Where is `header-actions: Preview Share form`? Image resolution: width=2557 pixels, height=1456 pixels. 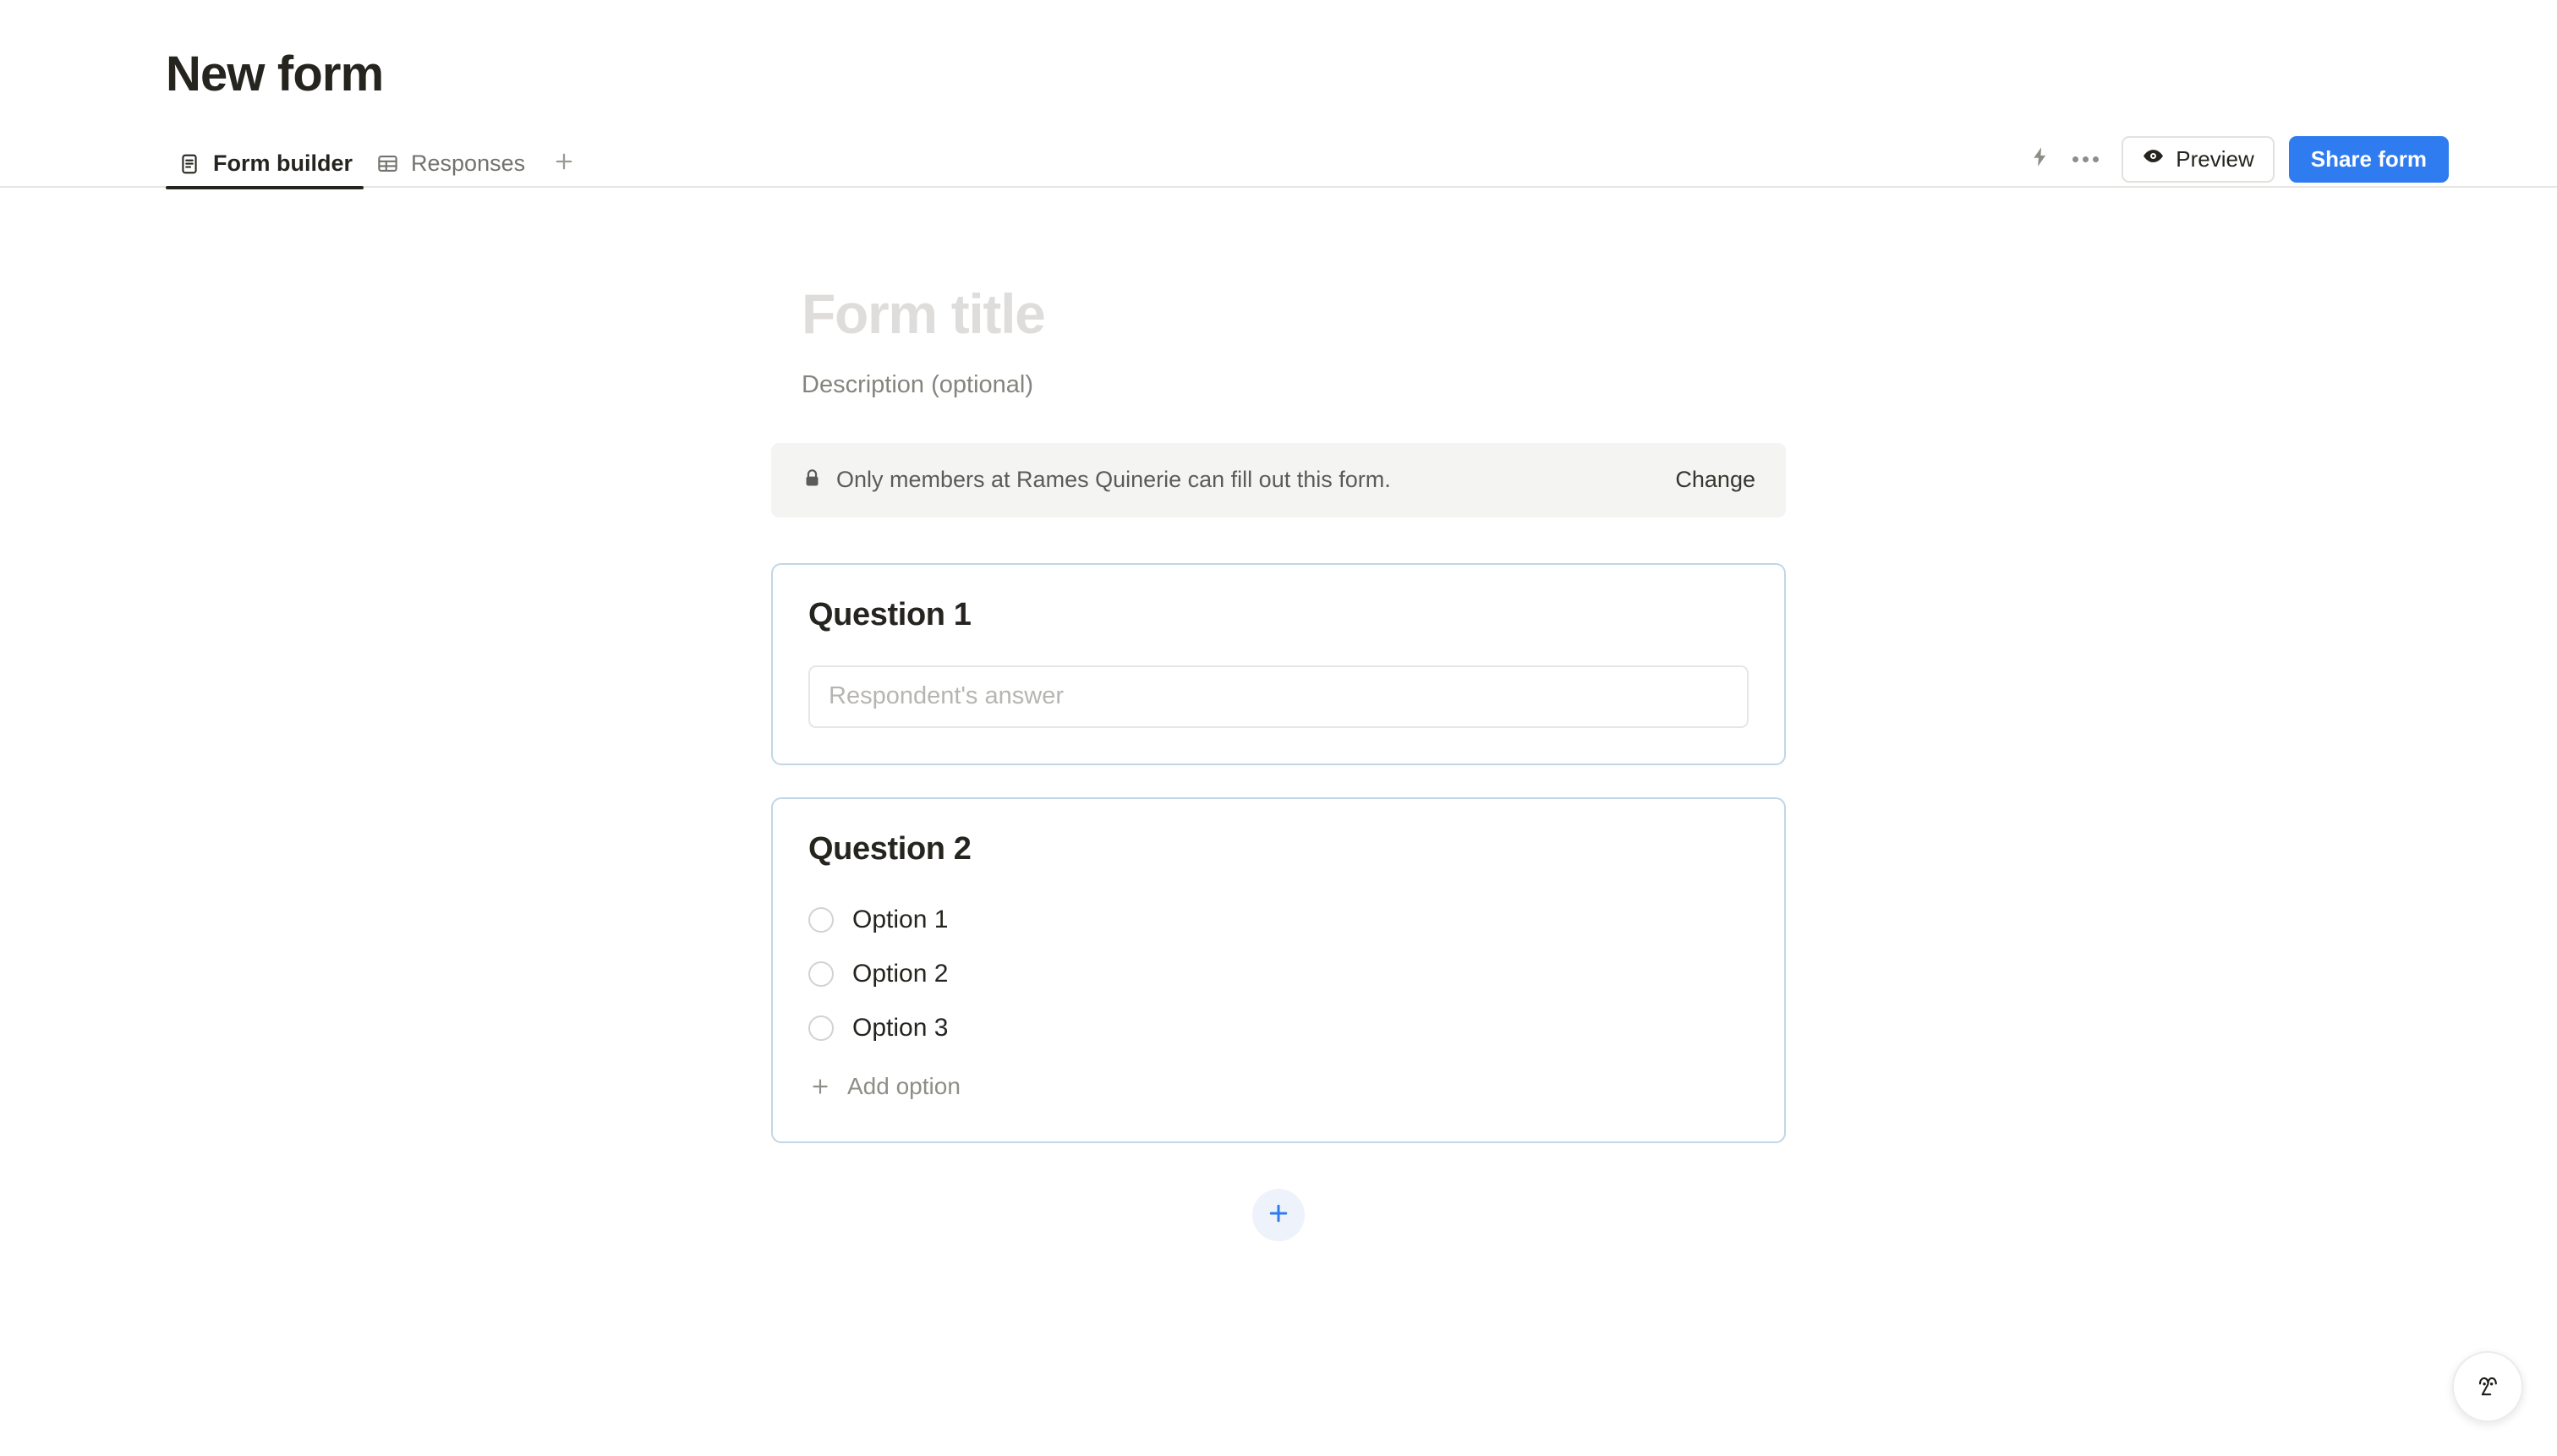
header-actions: Preview Share form is located at coordinates (2233, 162).